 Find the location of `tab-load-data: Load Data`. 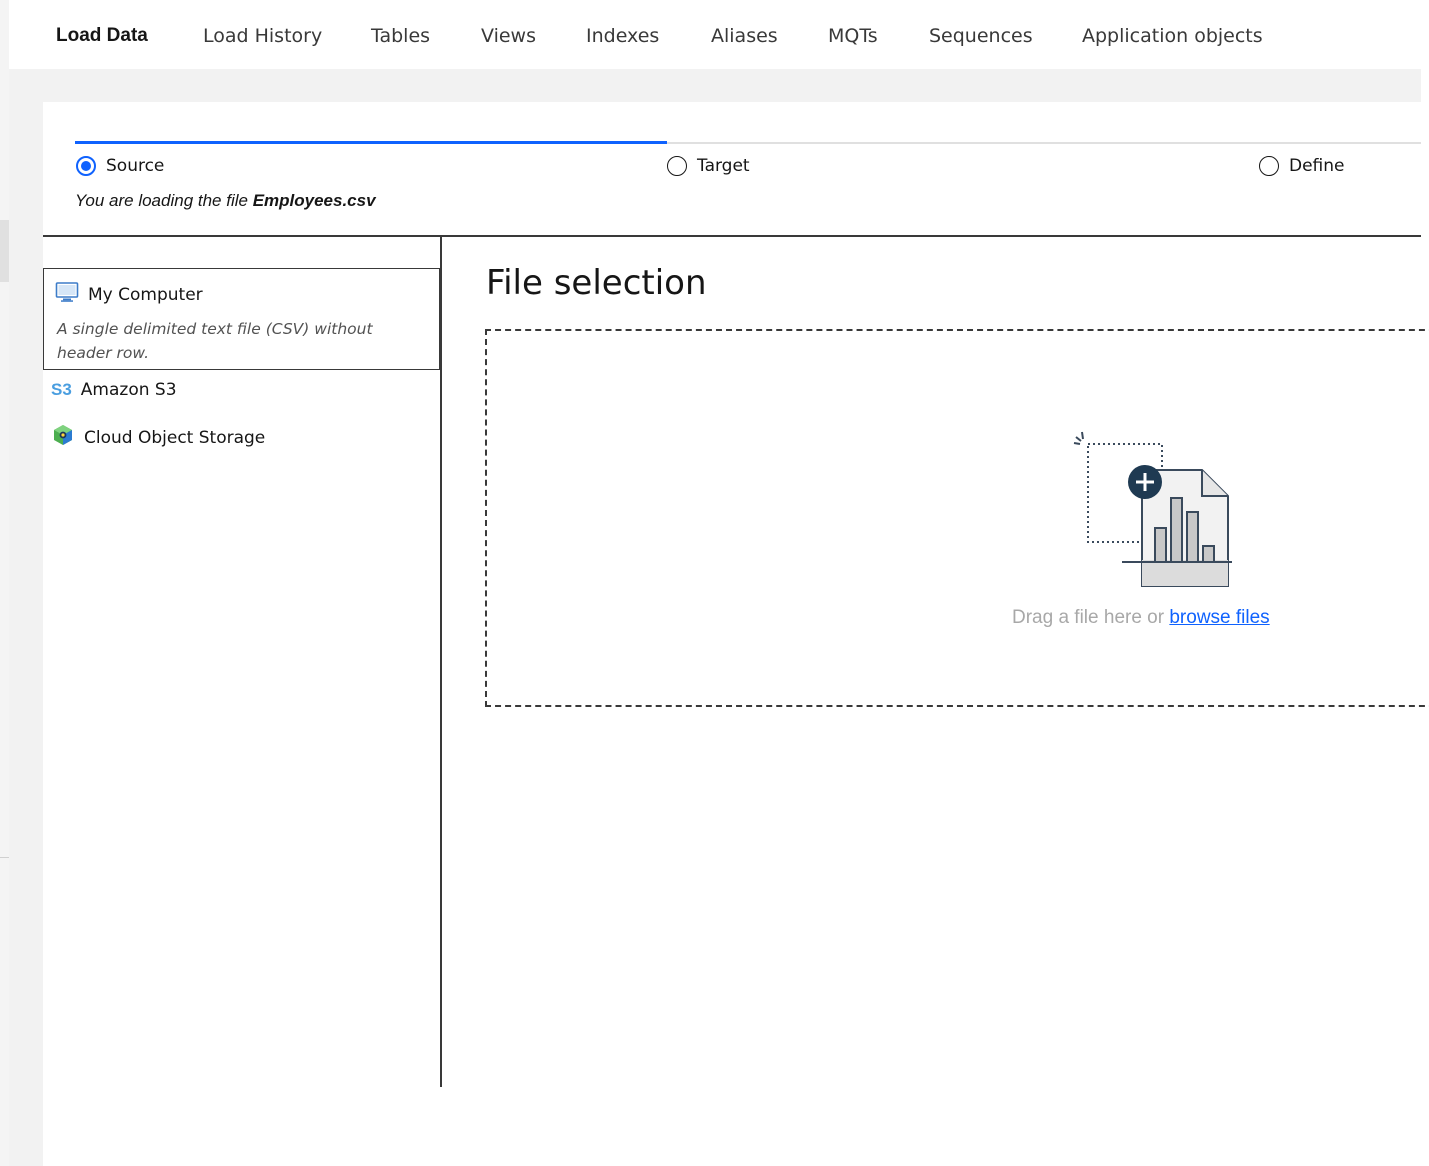

tab-load-data: Load Data is located at coordinates (102, 36).